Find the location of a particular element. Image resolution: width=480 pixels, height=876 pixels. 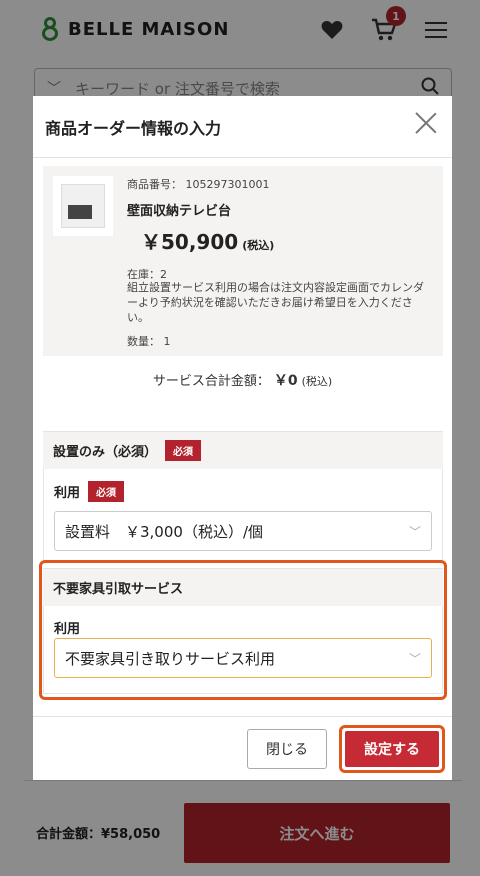

installation-usage-select: 設置料 ￥3,000（税込）/個 ﹀ is located at coordinates (243, 531).